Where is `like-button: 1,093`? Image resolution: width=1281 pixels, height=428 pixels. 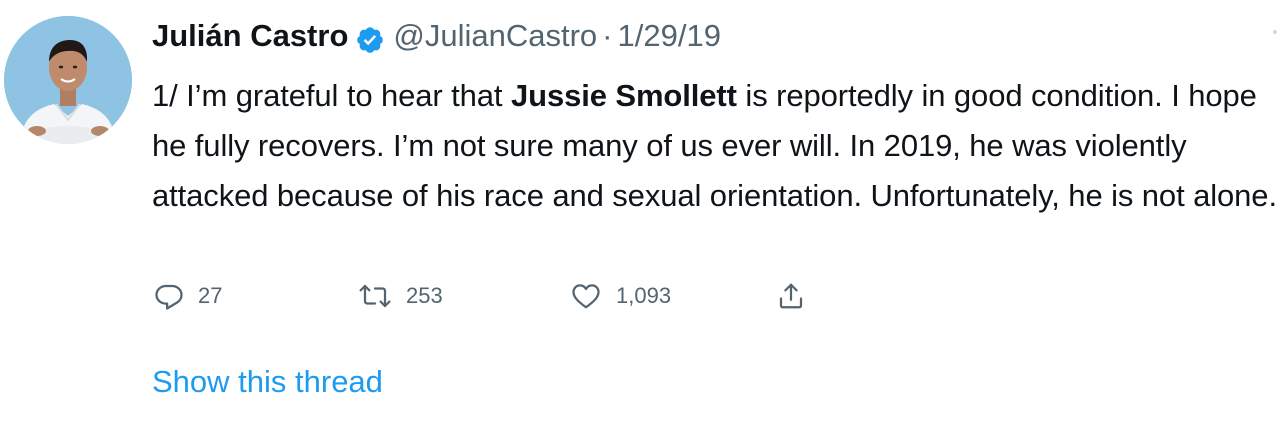
like-button: 1,093 is located at coordinates (620, 296).